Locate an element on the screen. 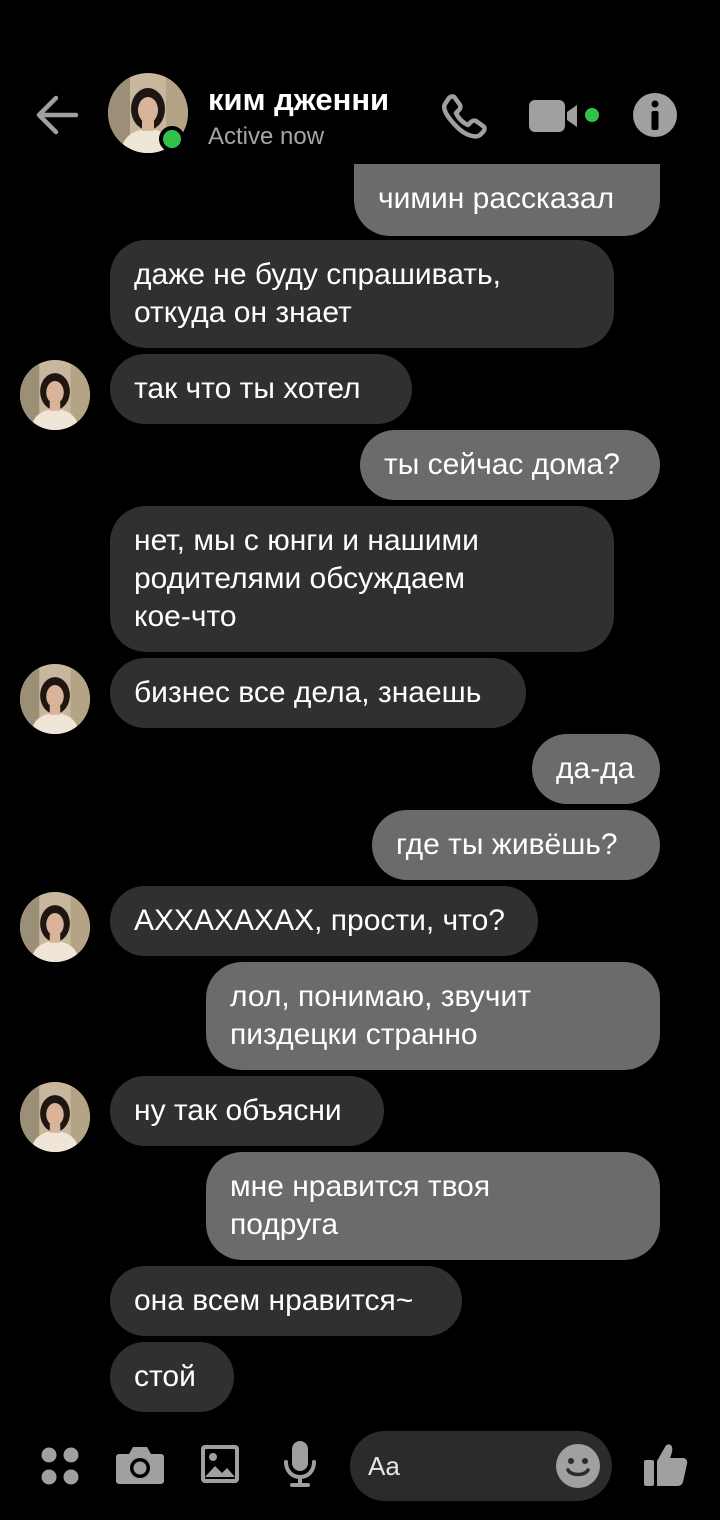 The image size is (720, 1520). gallery-icon is located at coordinates (220, 1464).